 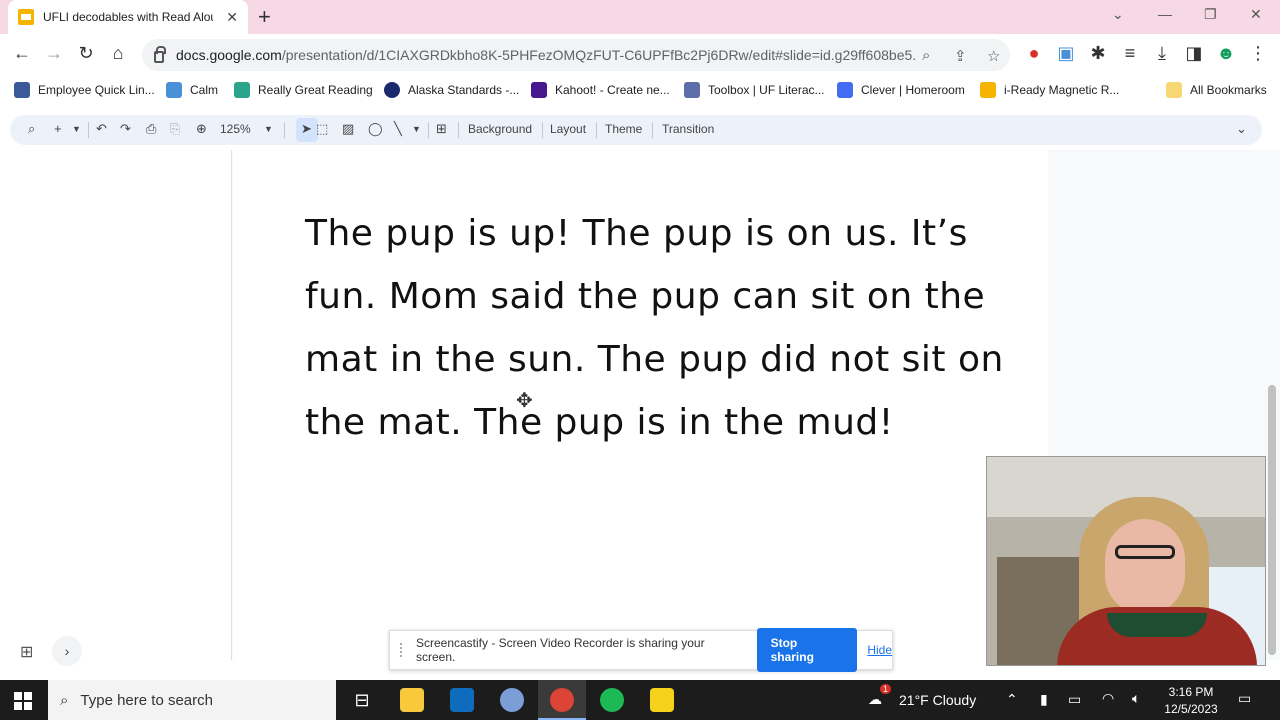 What do you see at coordinates (118, 53) in the screenshot?
I see `home-icon: ⌂` at bounding box center [118, 53].